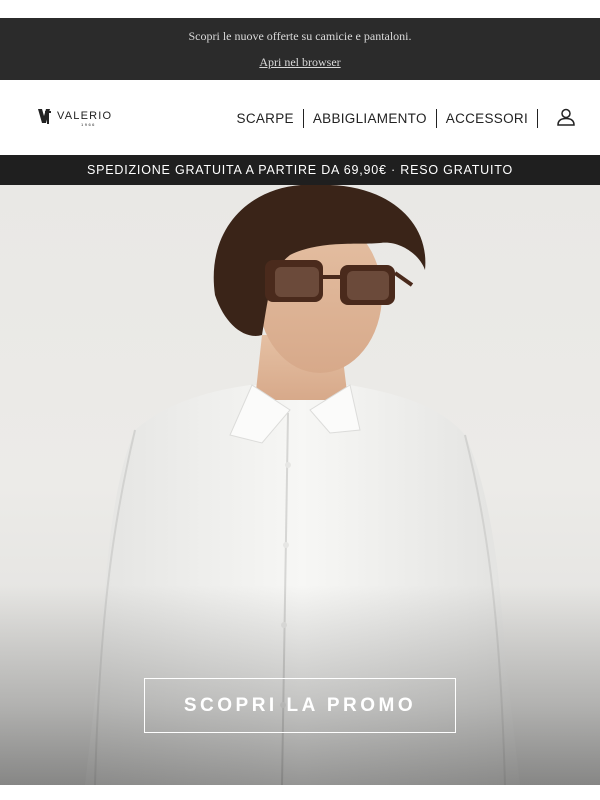 Image resolution: width=600 pixels, height=800 pixels. I want to click on main-nav: SCARPE ABBIGLIAMENTO ACCESSORI, so click(387, 118).